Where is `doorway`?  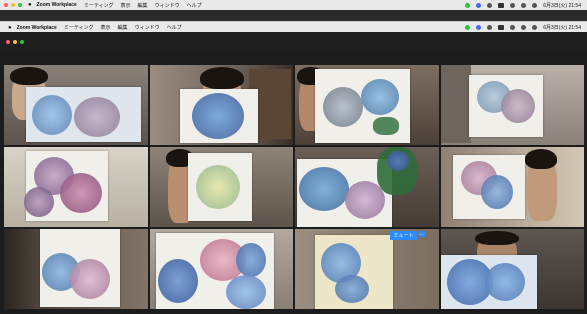
doorway is located at coordinates (455, 104).